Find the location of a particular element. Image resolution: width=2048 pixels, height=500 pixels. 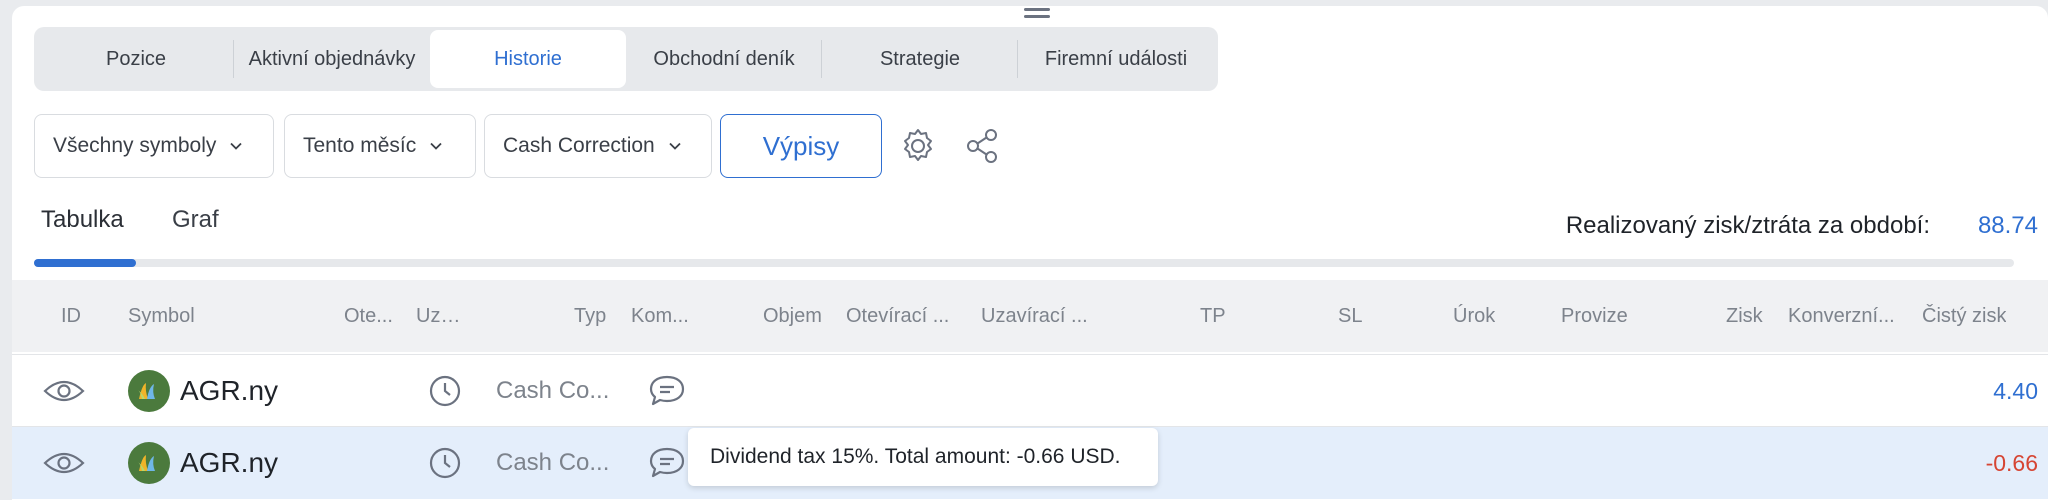

share-button is located at coordinates (982, 146).